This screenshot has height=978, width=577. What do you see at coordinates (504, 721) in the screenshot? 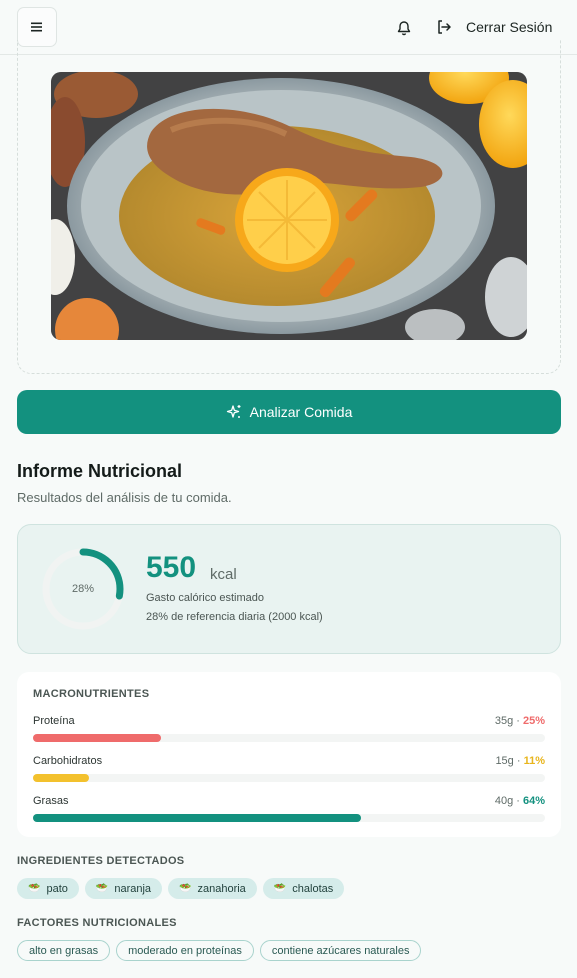
I see `macro-grams: 35g` at bounding box center [504, 721].